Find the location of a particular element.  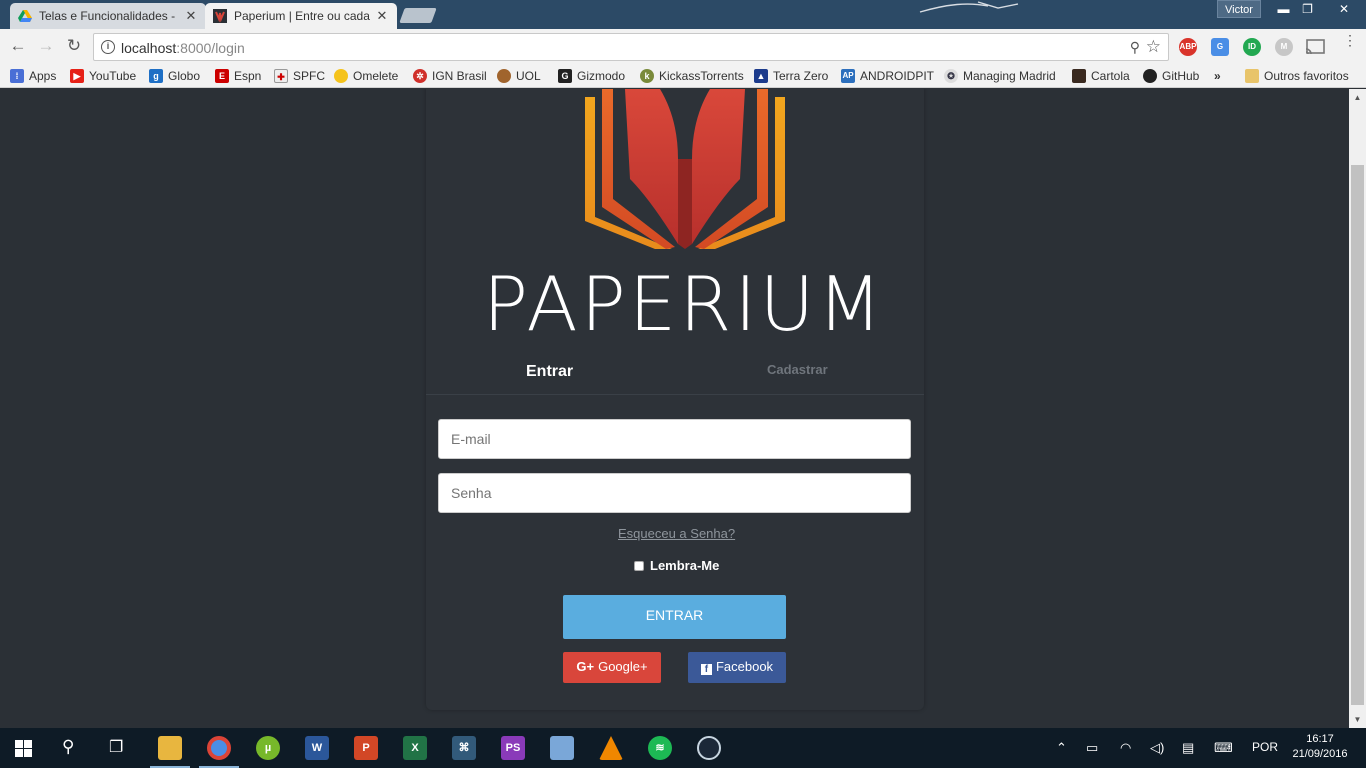

bookmark-github: GitHub is located at coordinates (1171, 75).